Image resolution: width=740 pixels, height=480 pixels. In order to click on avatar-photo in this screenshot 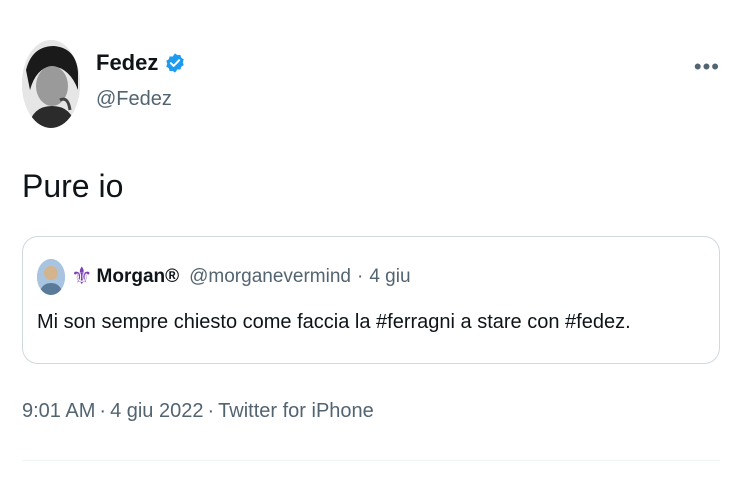, I will do `click(51, 84)`.